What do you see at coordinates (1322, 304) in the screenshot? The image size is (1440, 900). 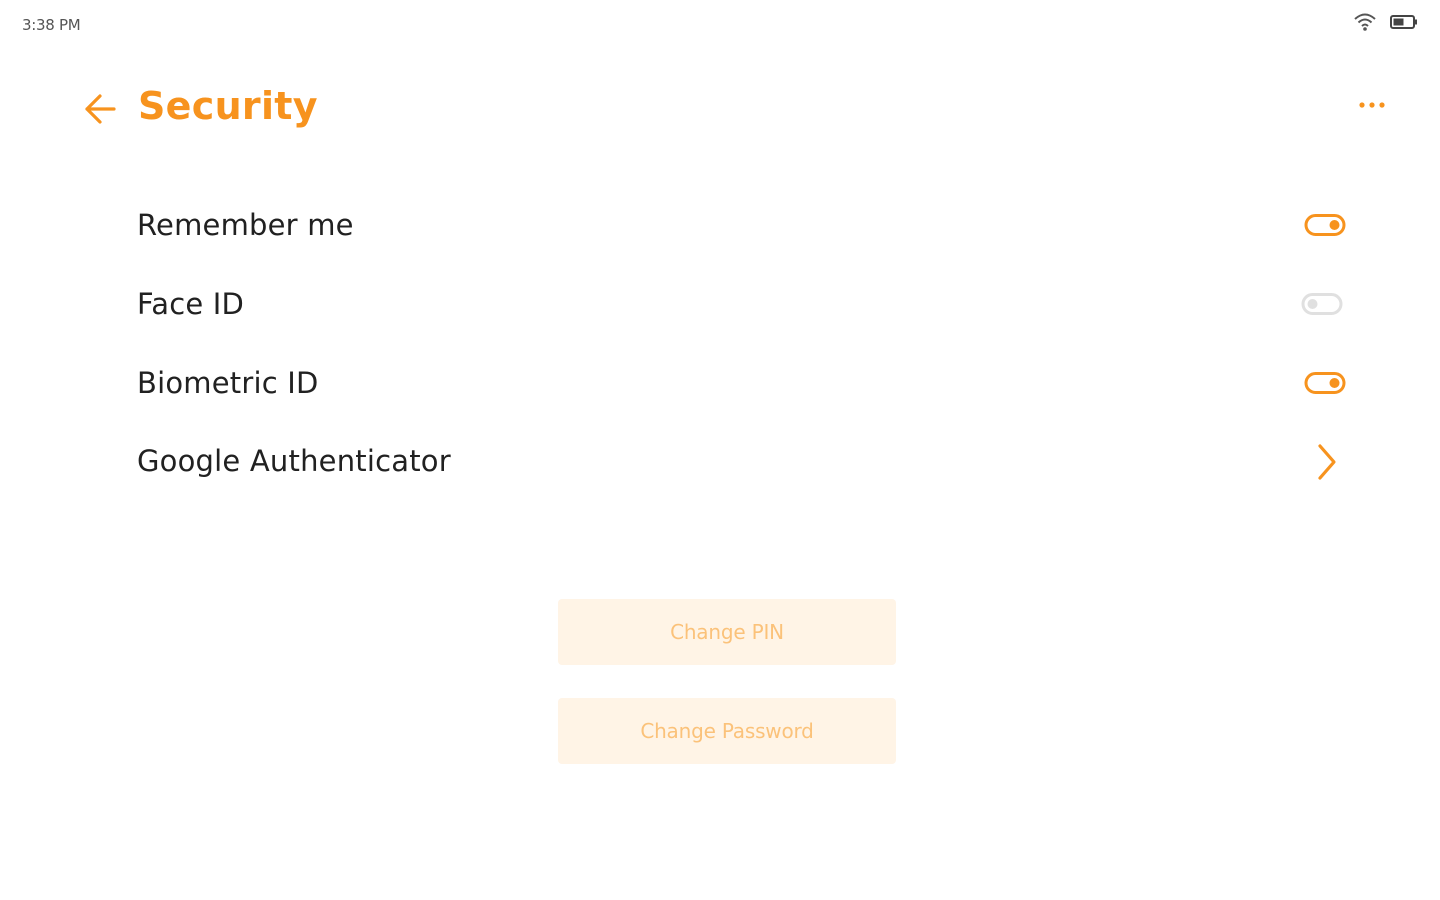 I see `face-id-toggle` at bounding box center [1322, 304].